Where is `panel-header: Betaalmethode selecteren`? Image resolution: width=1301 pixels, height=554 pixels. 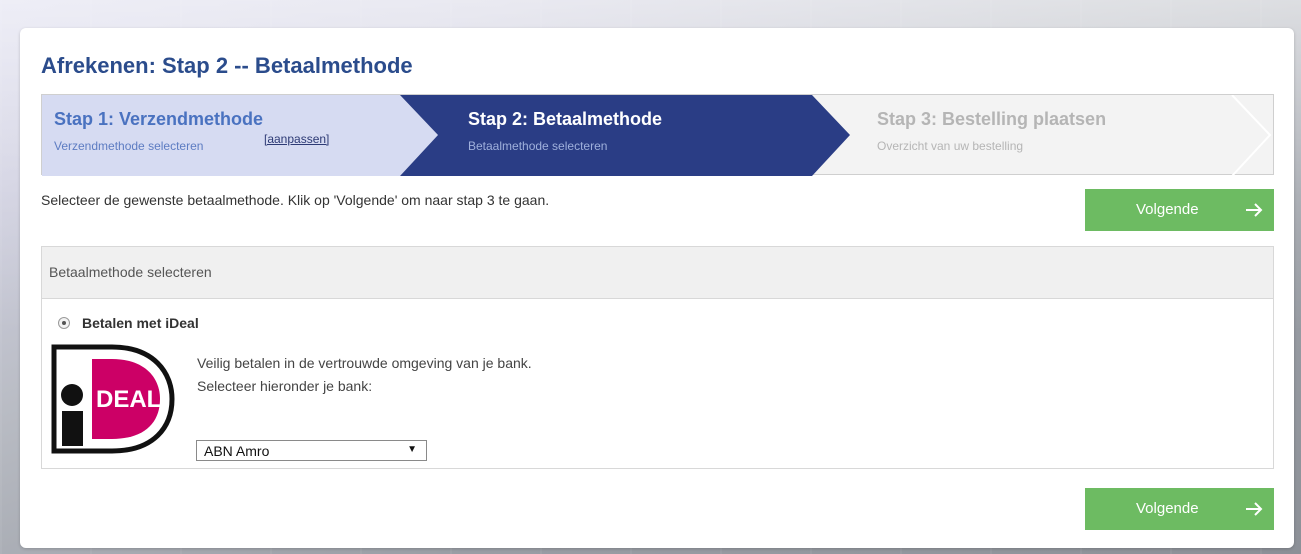
panel-header: Betaalmethode selecteren is located at coordinates (657, 273).